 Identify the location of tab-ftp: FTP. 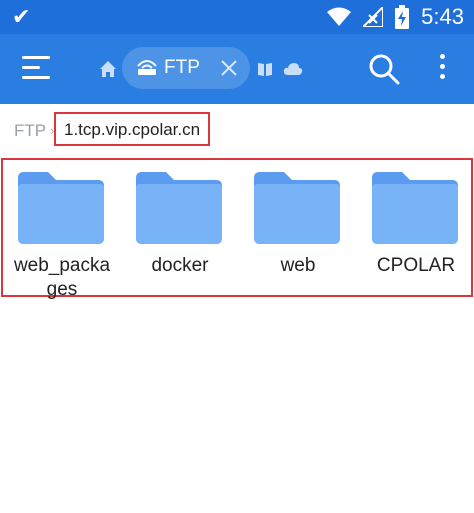
(186, 68).